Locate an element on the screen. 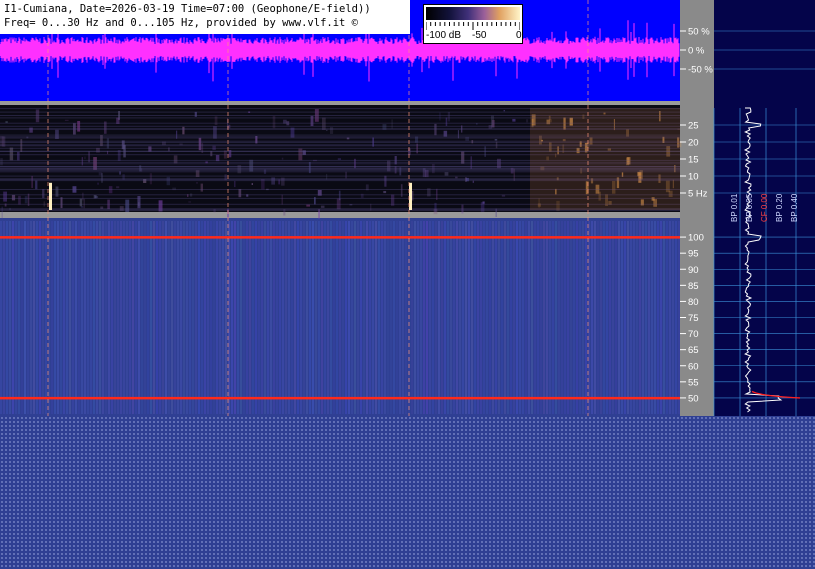  mains-line-50hz is located at coordinates (340, 398).